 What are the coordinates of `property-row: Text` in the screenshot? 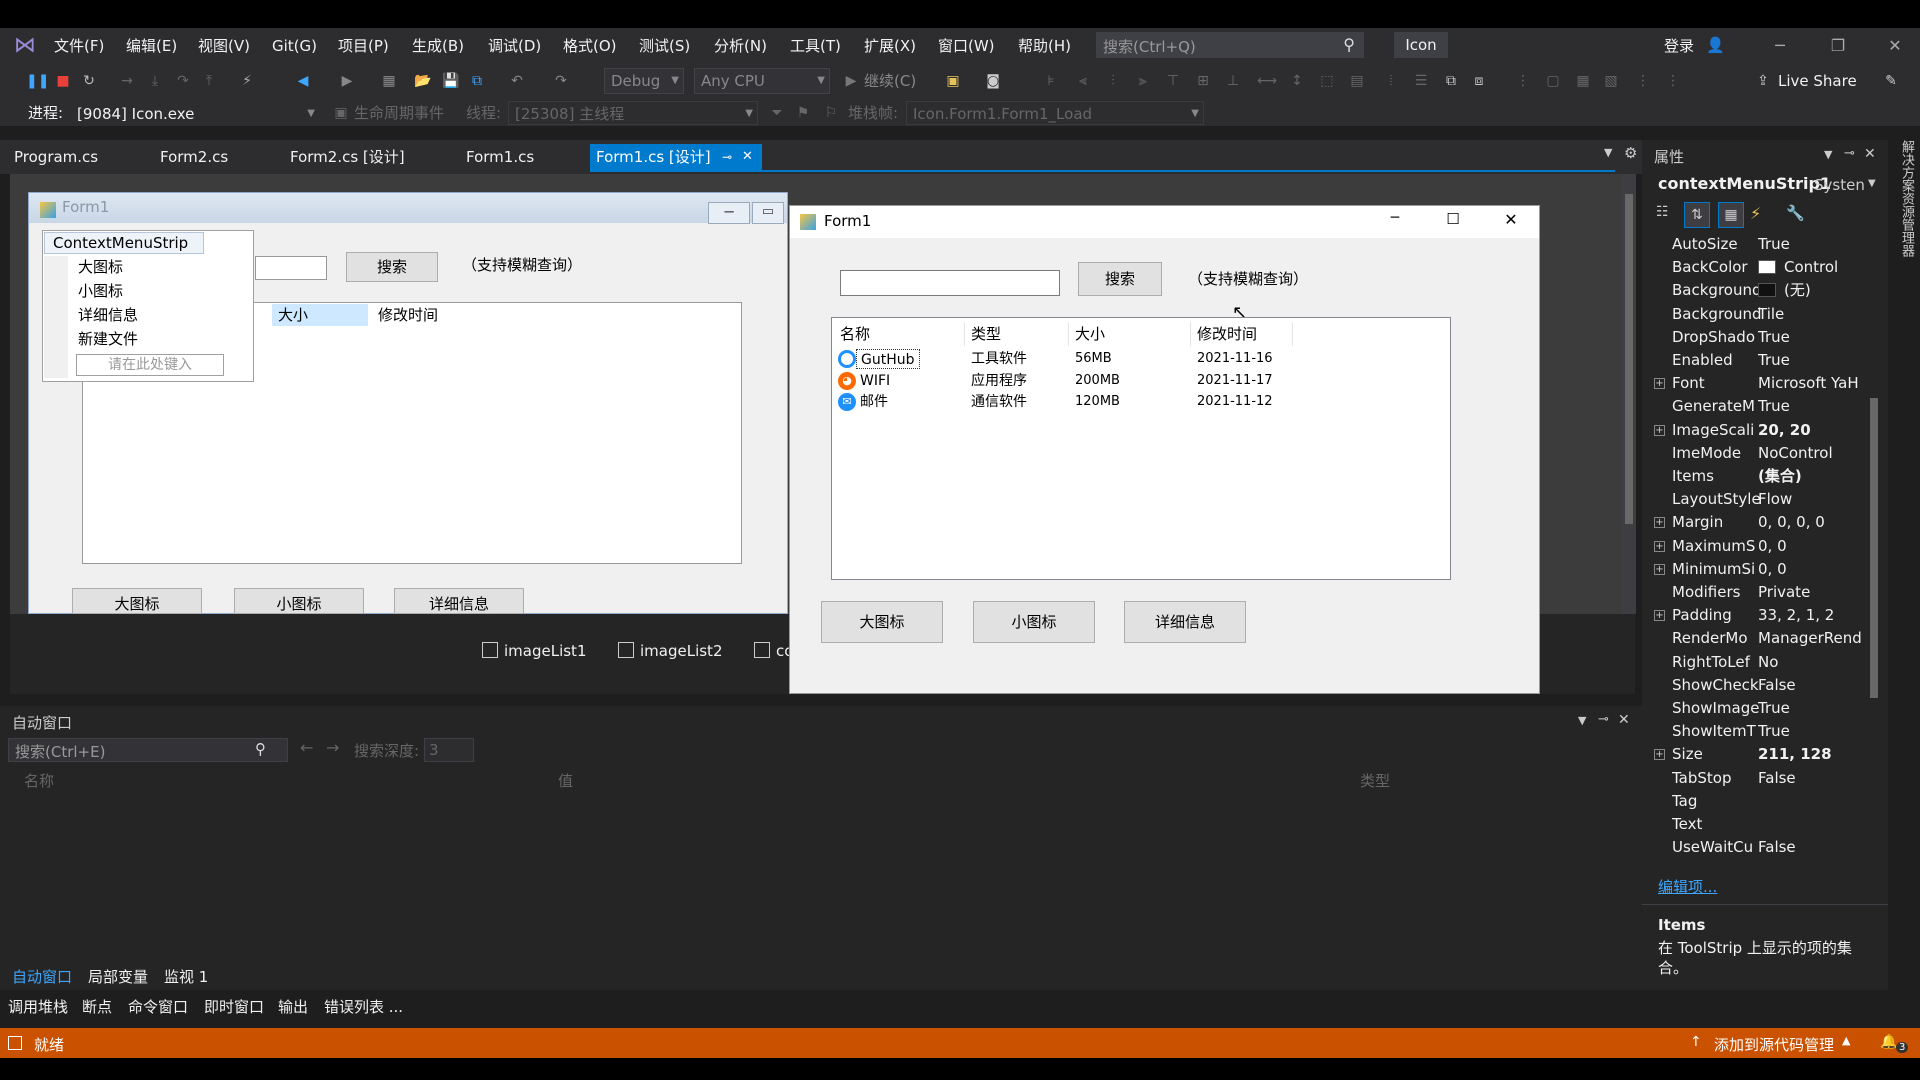 It's located at (1759, 824).